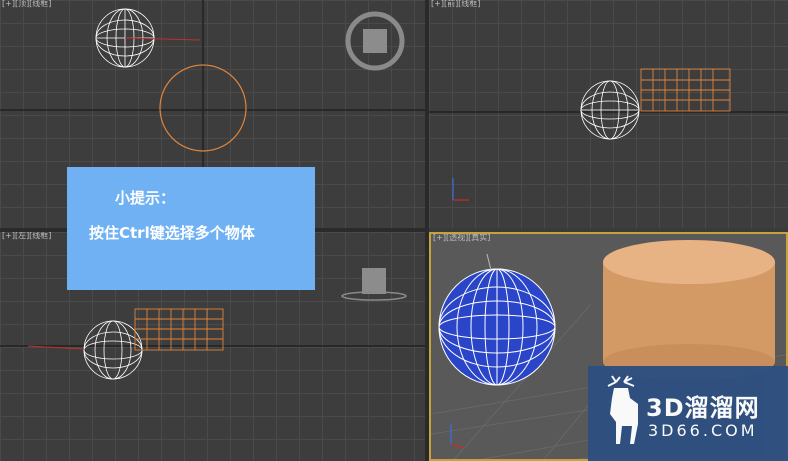 The image size is (788, 461). What do you see at coordinates (497, 327) in the screenshot?
I see `sphere-shaded` at bounding box center [497, 327].